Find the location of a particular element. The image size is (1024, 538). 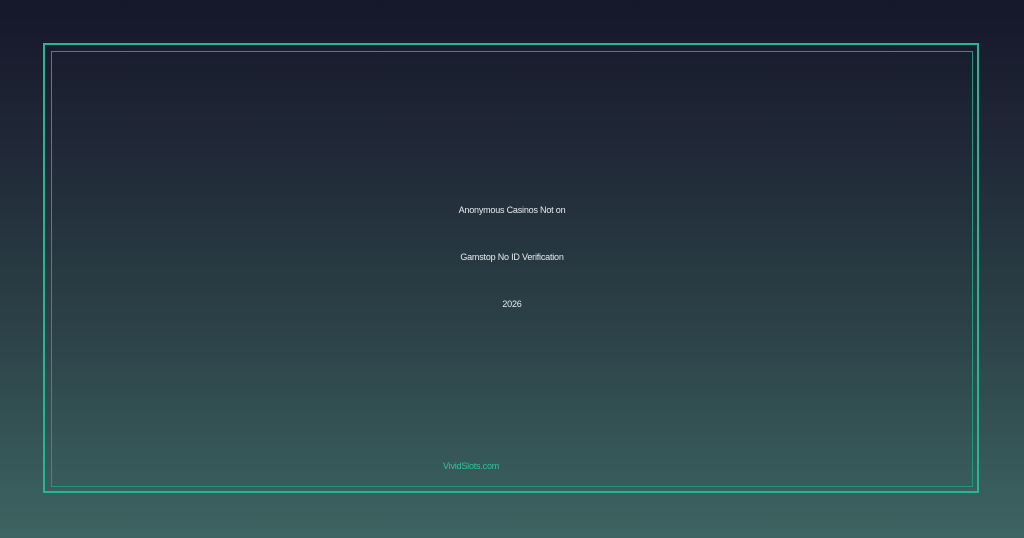

brand-link: VividSlots.com is located at coordinates (471, 466).